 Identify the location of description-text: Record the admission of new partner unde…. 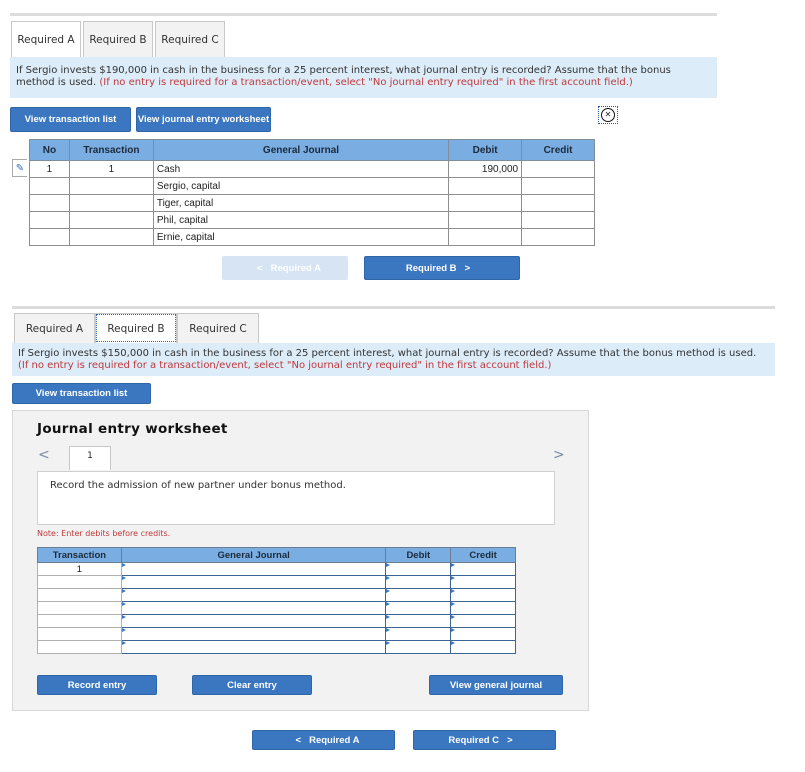
(198, 485).